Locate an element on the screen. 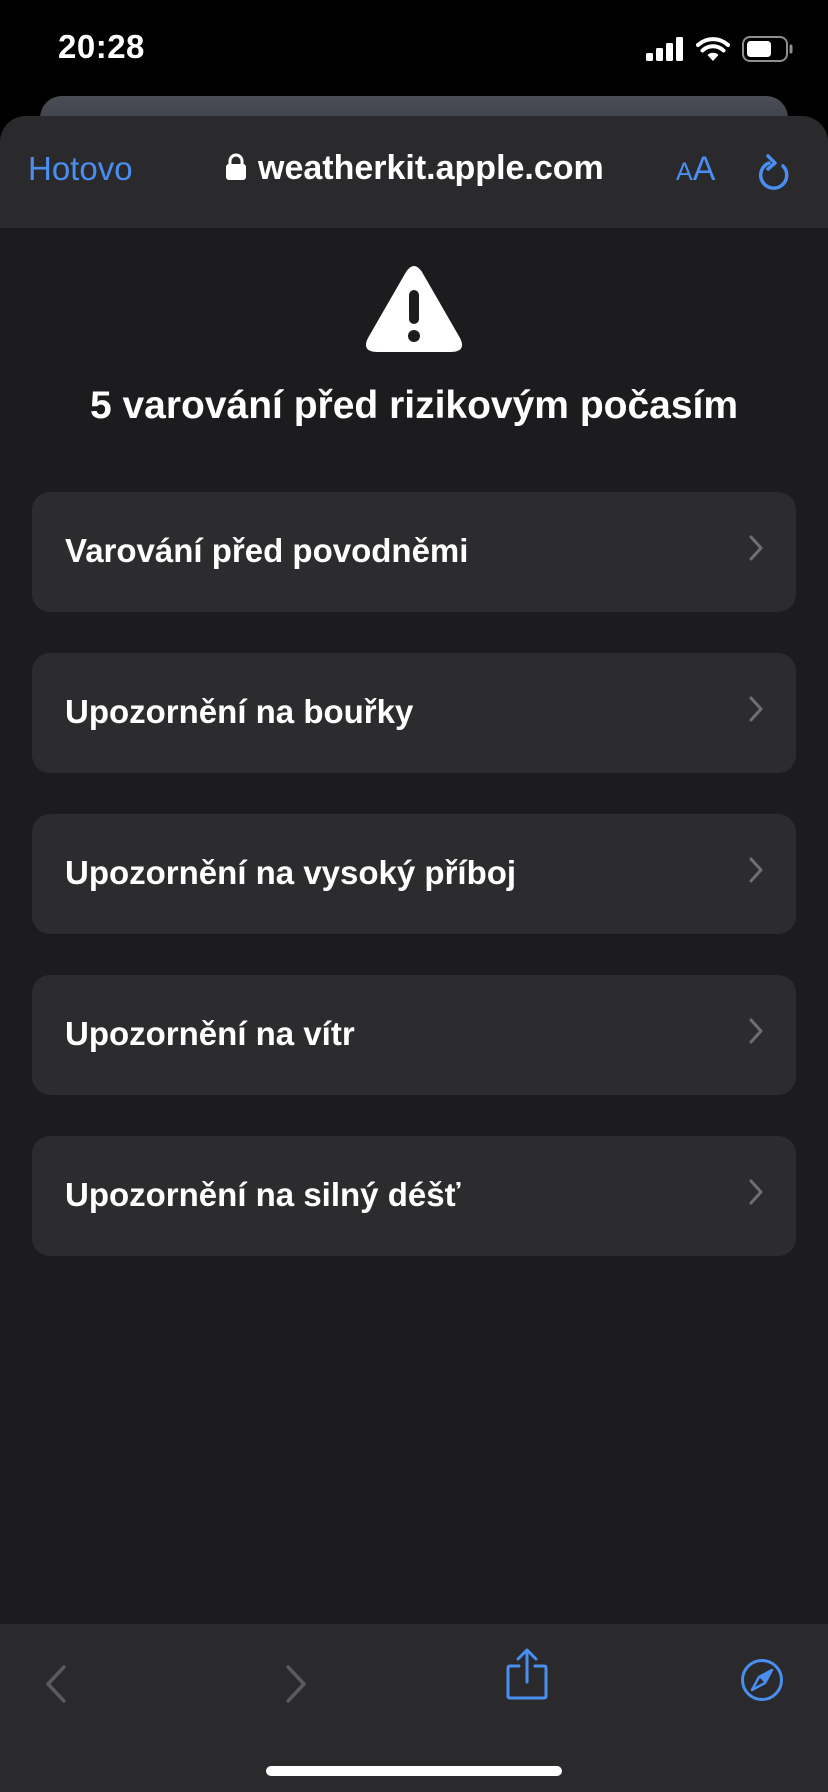 This screenshot has width=828, height=1792. address-bar: weatherkit.apple.com is located at coordinates (415, 168).